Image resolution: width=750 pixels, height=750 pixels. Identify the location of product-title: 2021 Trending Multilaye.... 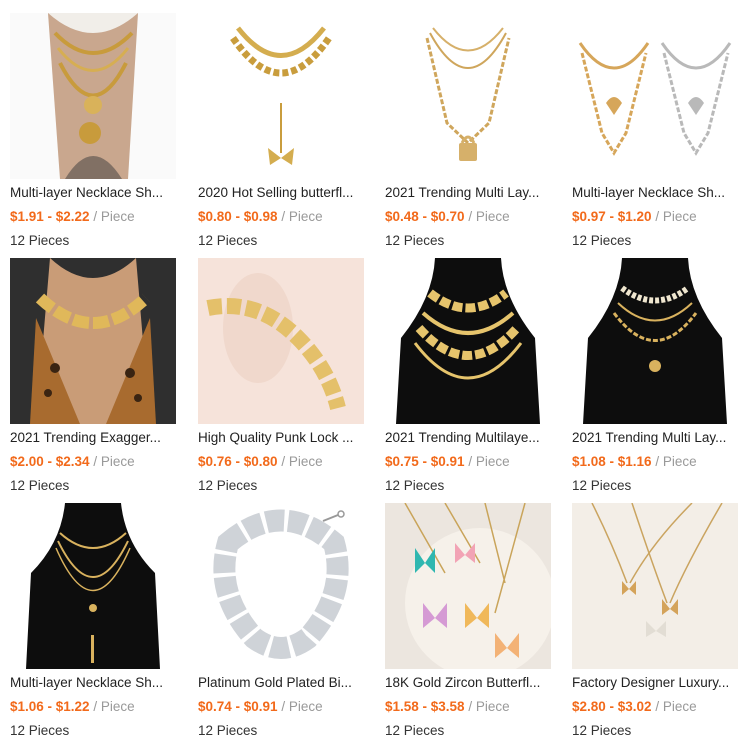
(470, 438).